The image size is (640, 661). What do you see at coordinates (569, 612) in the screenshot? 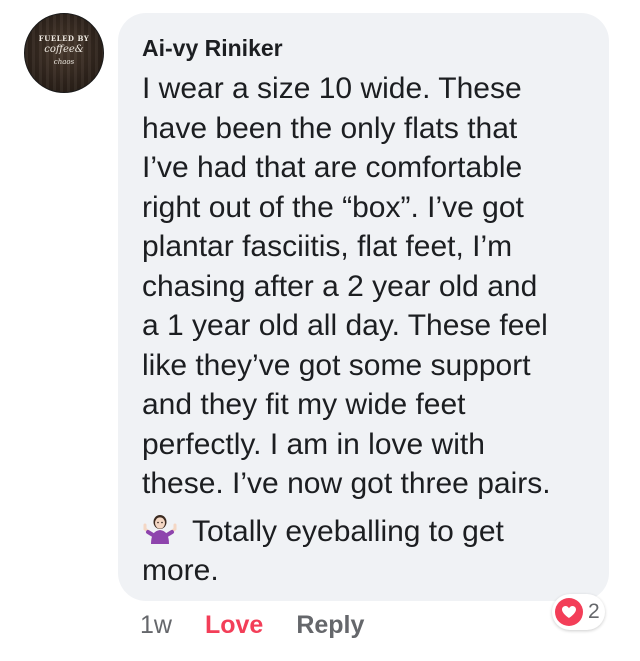
I see `heart-icon` at bounding box center [569, 612].